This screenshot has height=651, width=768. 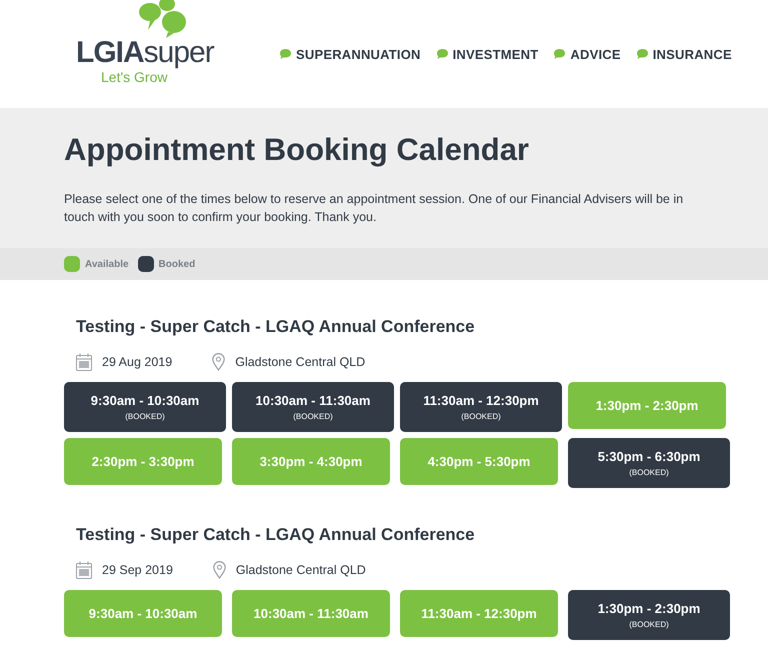 I want to click on event-date: 29 Aug 2019, so click(x=137, y=362).